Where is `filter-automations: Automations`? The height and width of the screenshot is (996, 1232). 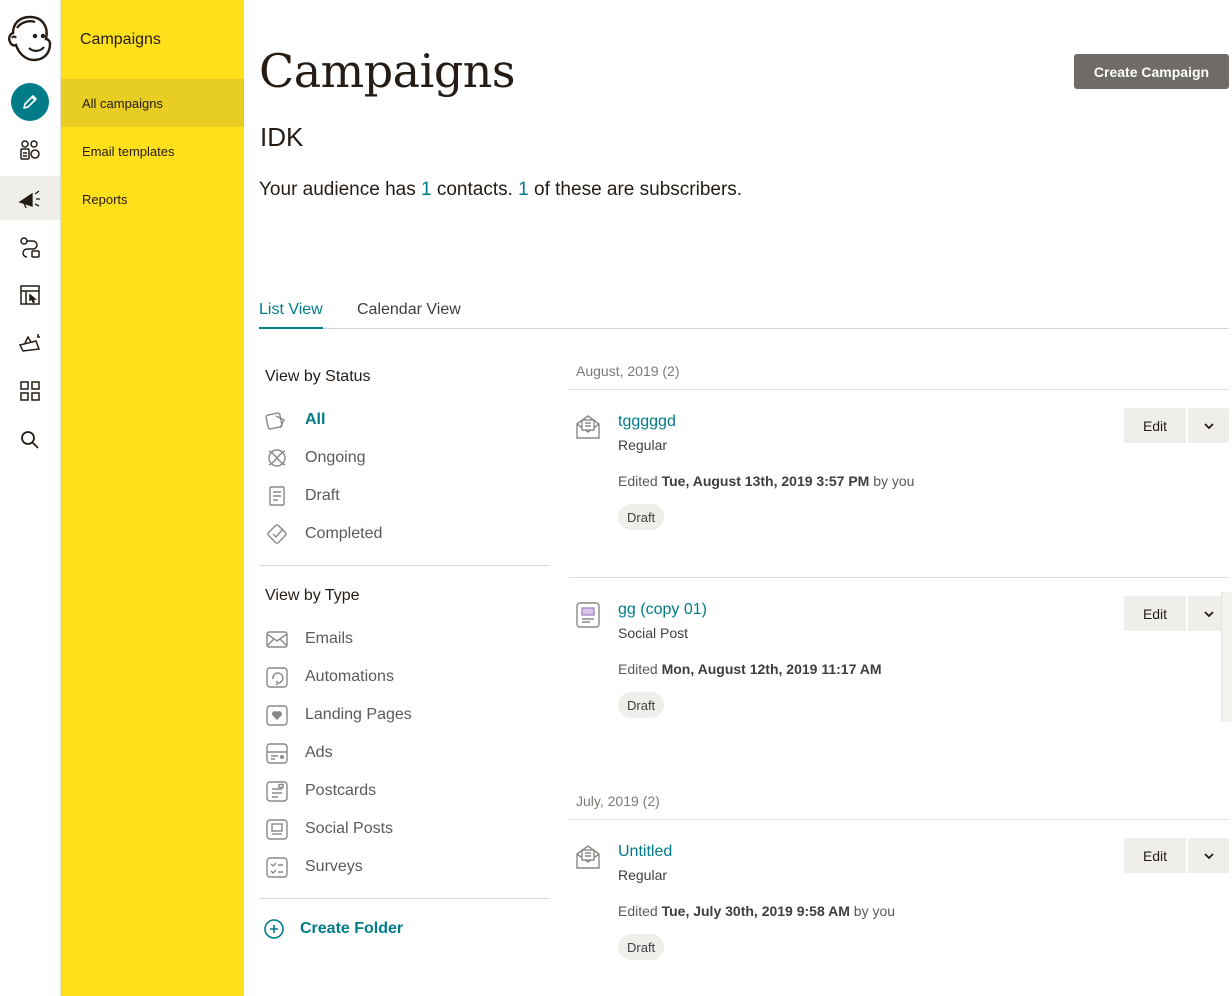 filter-automations: Automations is located at coordinates (328, 677).